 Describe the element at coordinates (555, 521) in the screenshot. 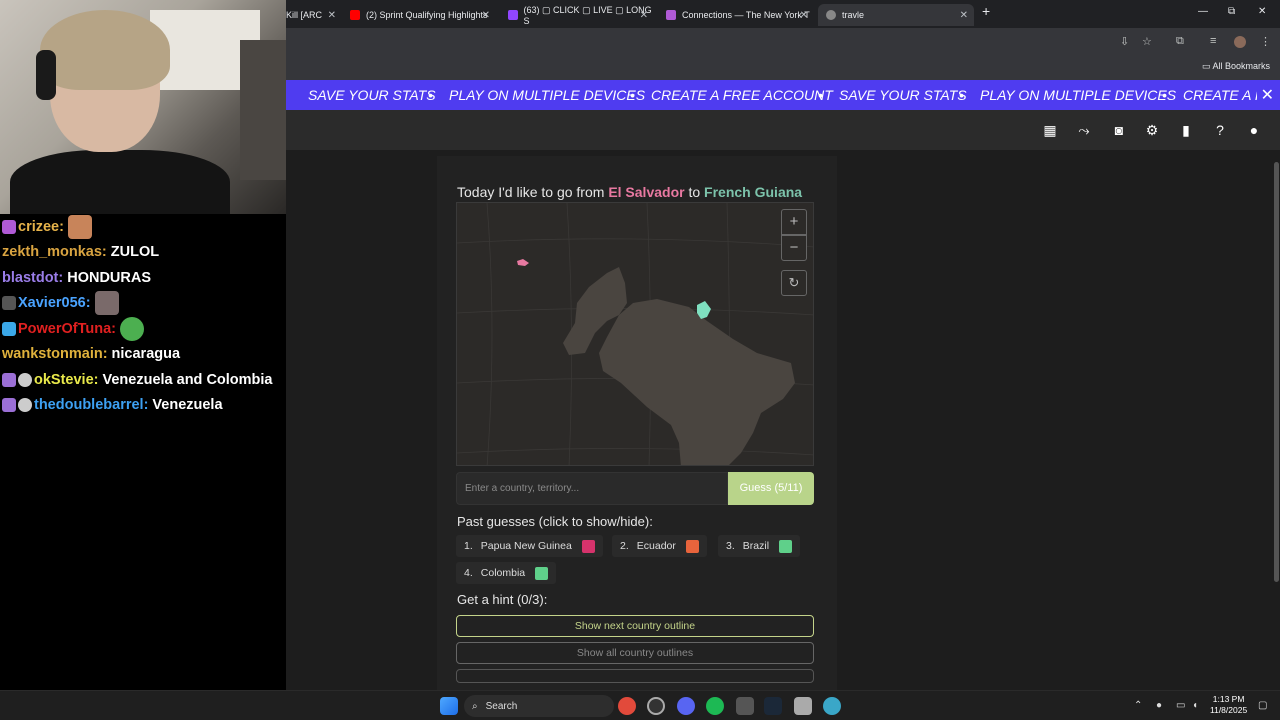

I see `past-guesses-label: Past guesses (click to show/hide):` at that location.